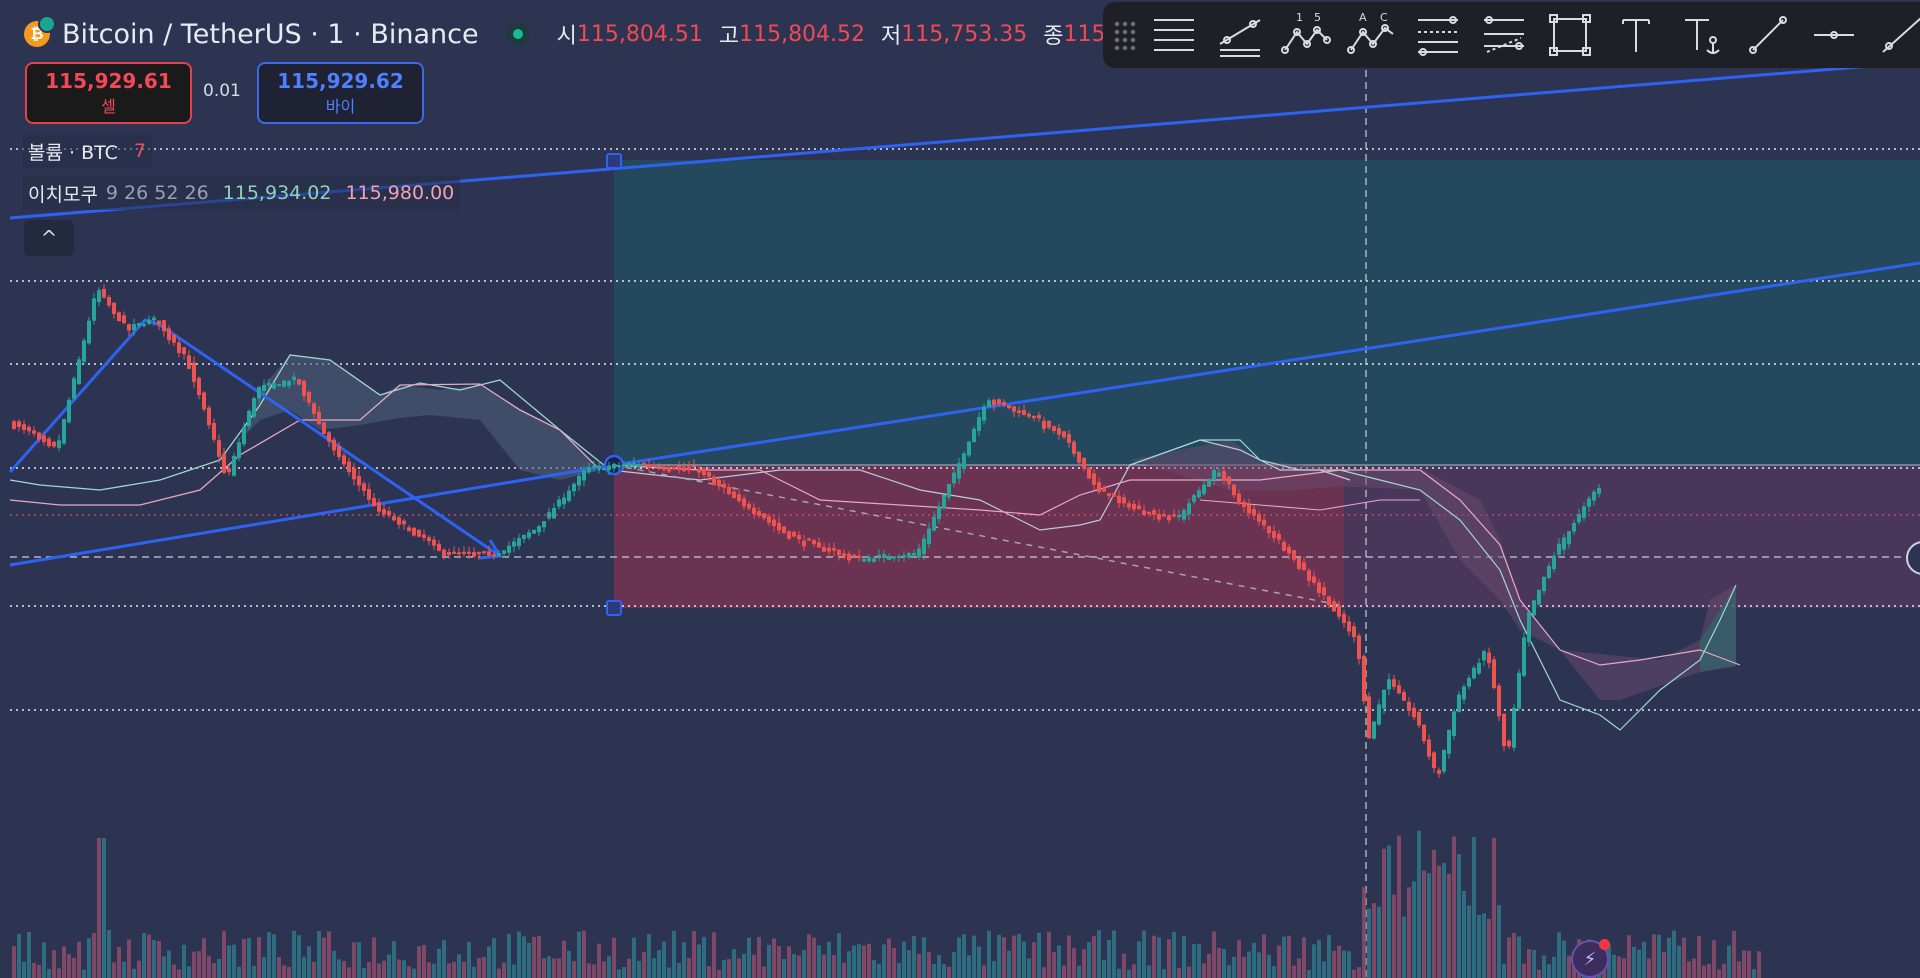  What do you see at coordinates (241, 193) in the screenshot?
I see `ichimoku-legend: 이치모쿠 9 26 52 26 115,934.02 115,980.00` at bounding box center [241, 193].